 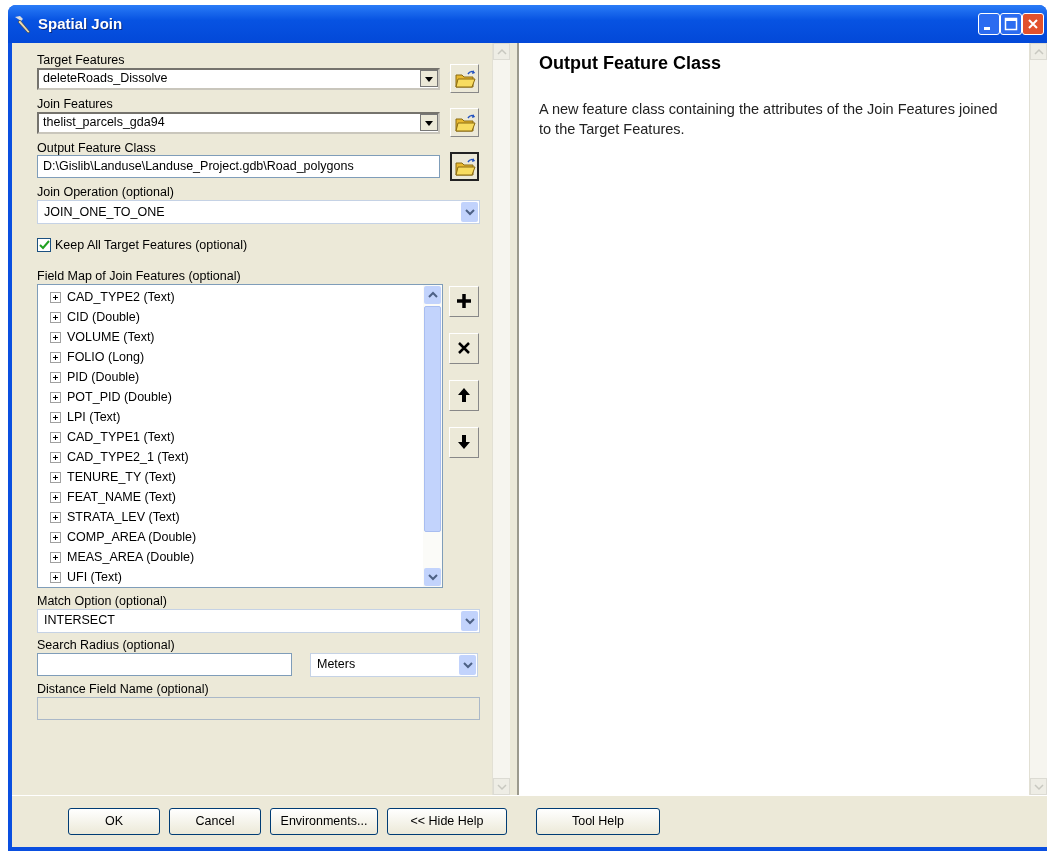 I want to click on field-label: Output Feature Class, so click(x=97, y=148).